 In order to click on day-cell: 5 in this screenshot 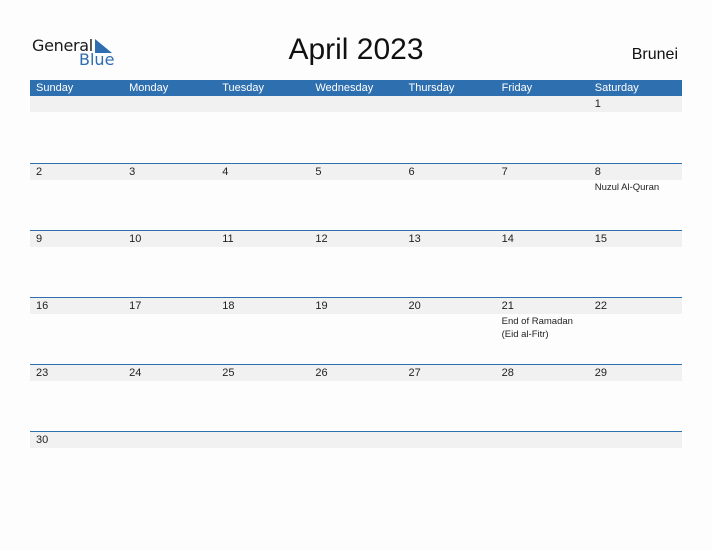, I will do `click(355, 179)`.